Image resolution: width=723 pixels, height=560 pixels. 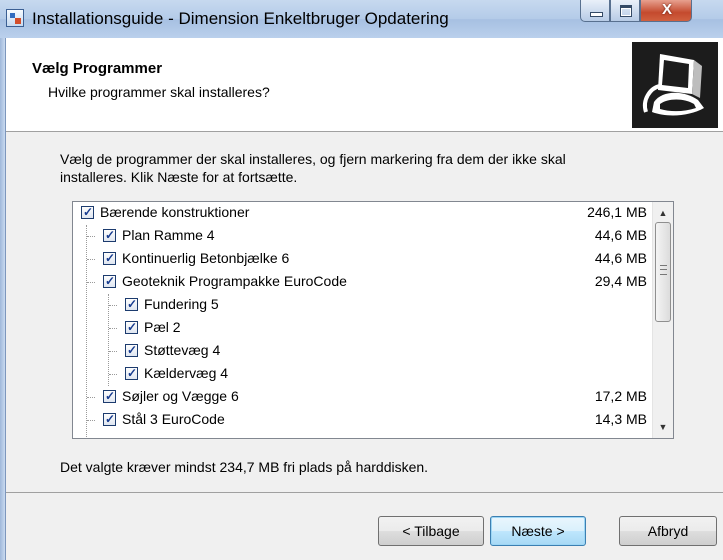 What do you see at coordinates (181, 304) in the screenshot?
I see `component-label: Fundering 5` at bounding box center [181, 304].